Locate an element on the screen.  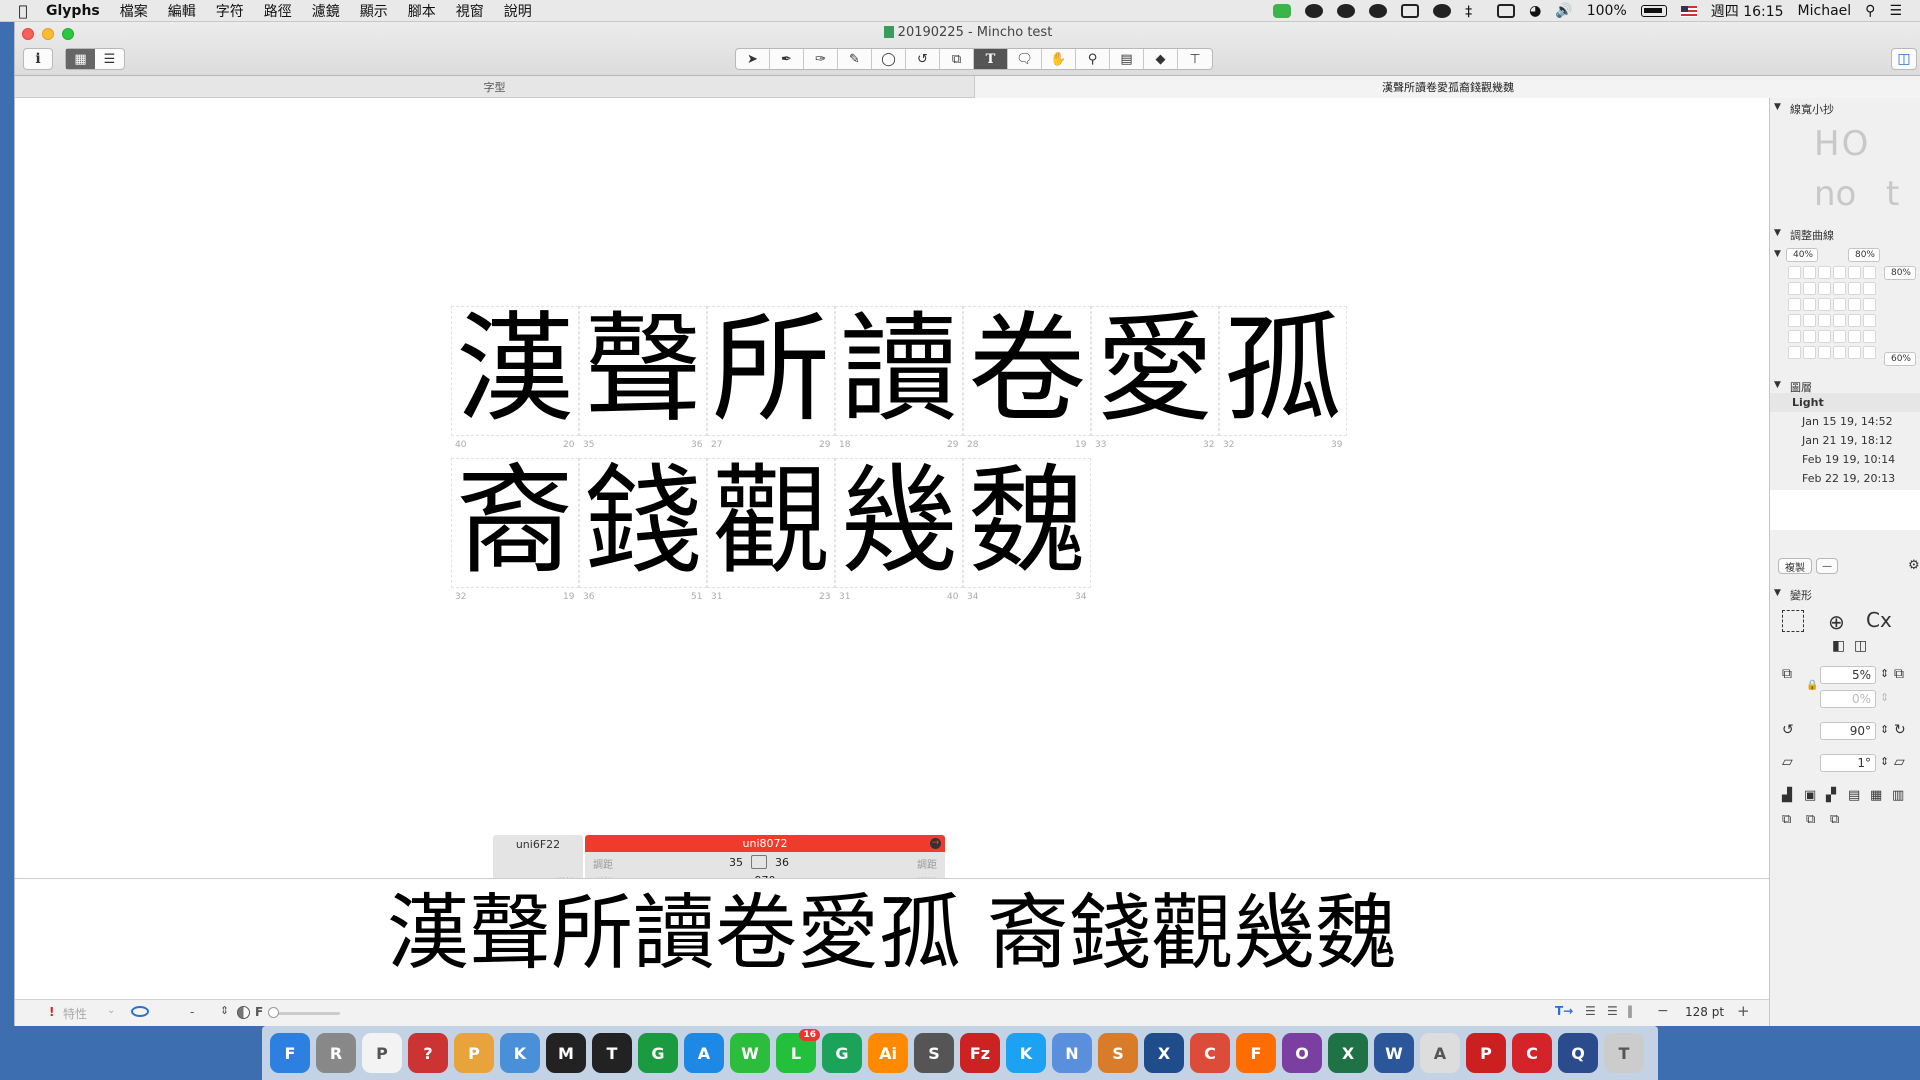
rotate-tool-icon: ↺ is located at coordinates (923, 59).